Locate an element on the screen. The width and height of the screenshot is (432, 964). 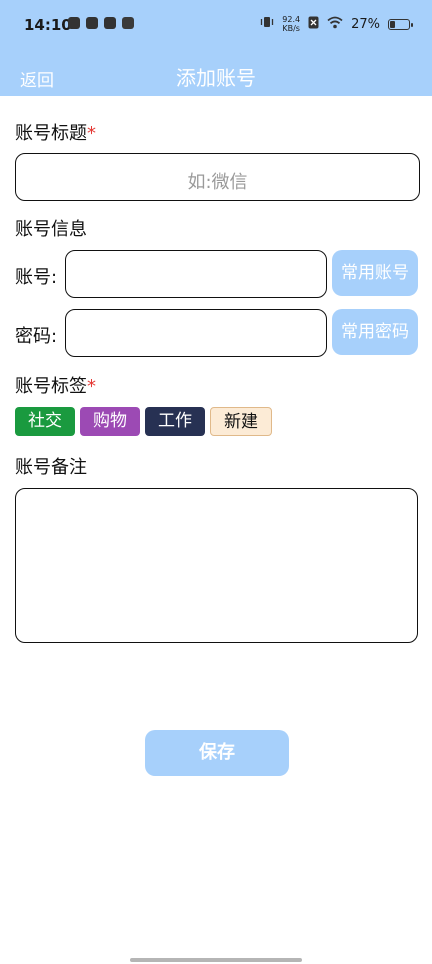
net-speed-value: 92.4 is located at coordinates (291, 19).